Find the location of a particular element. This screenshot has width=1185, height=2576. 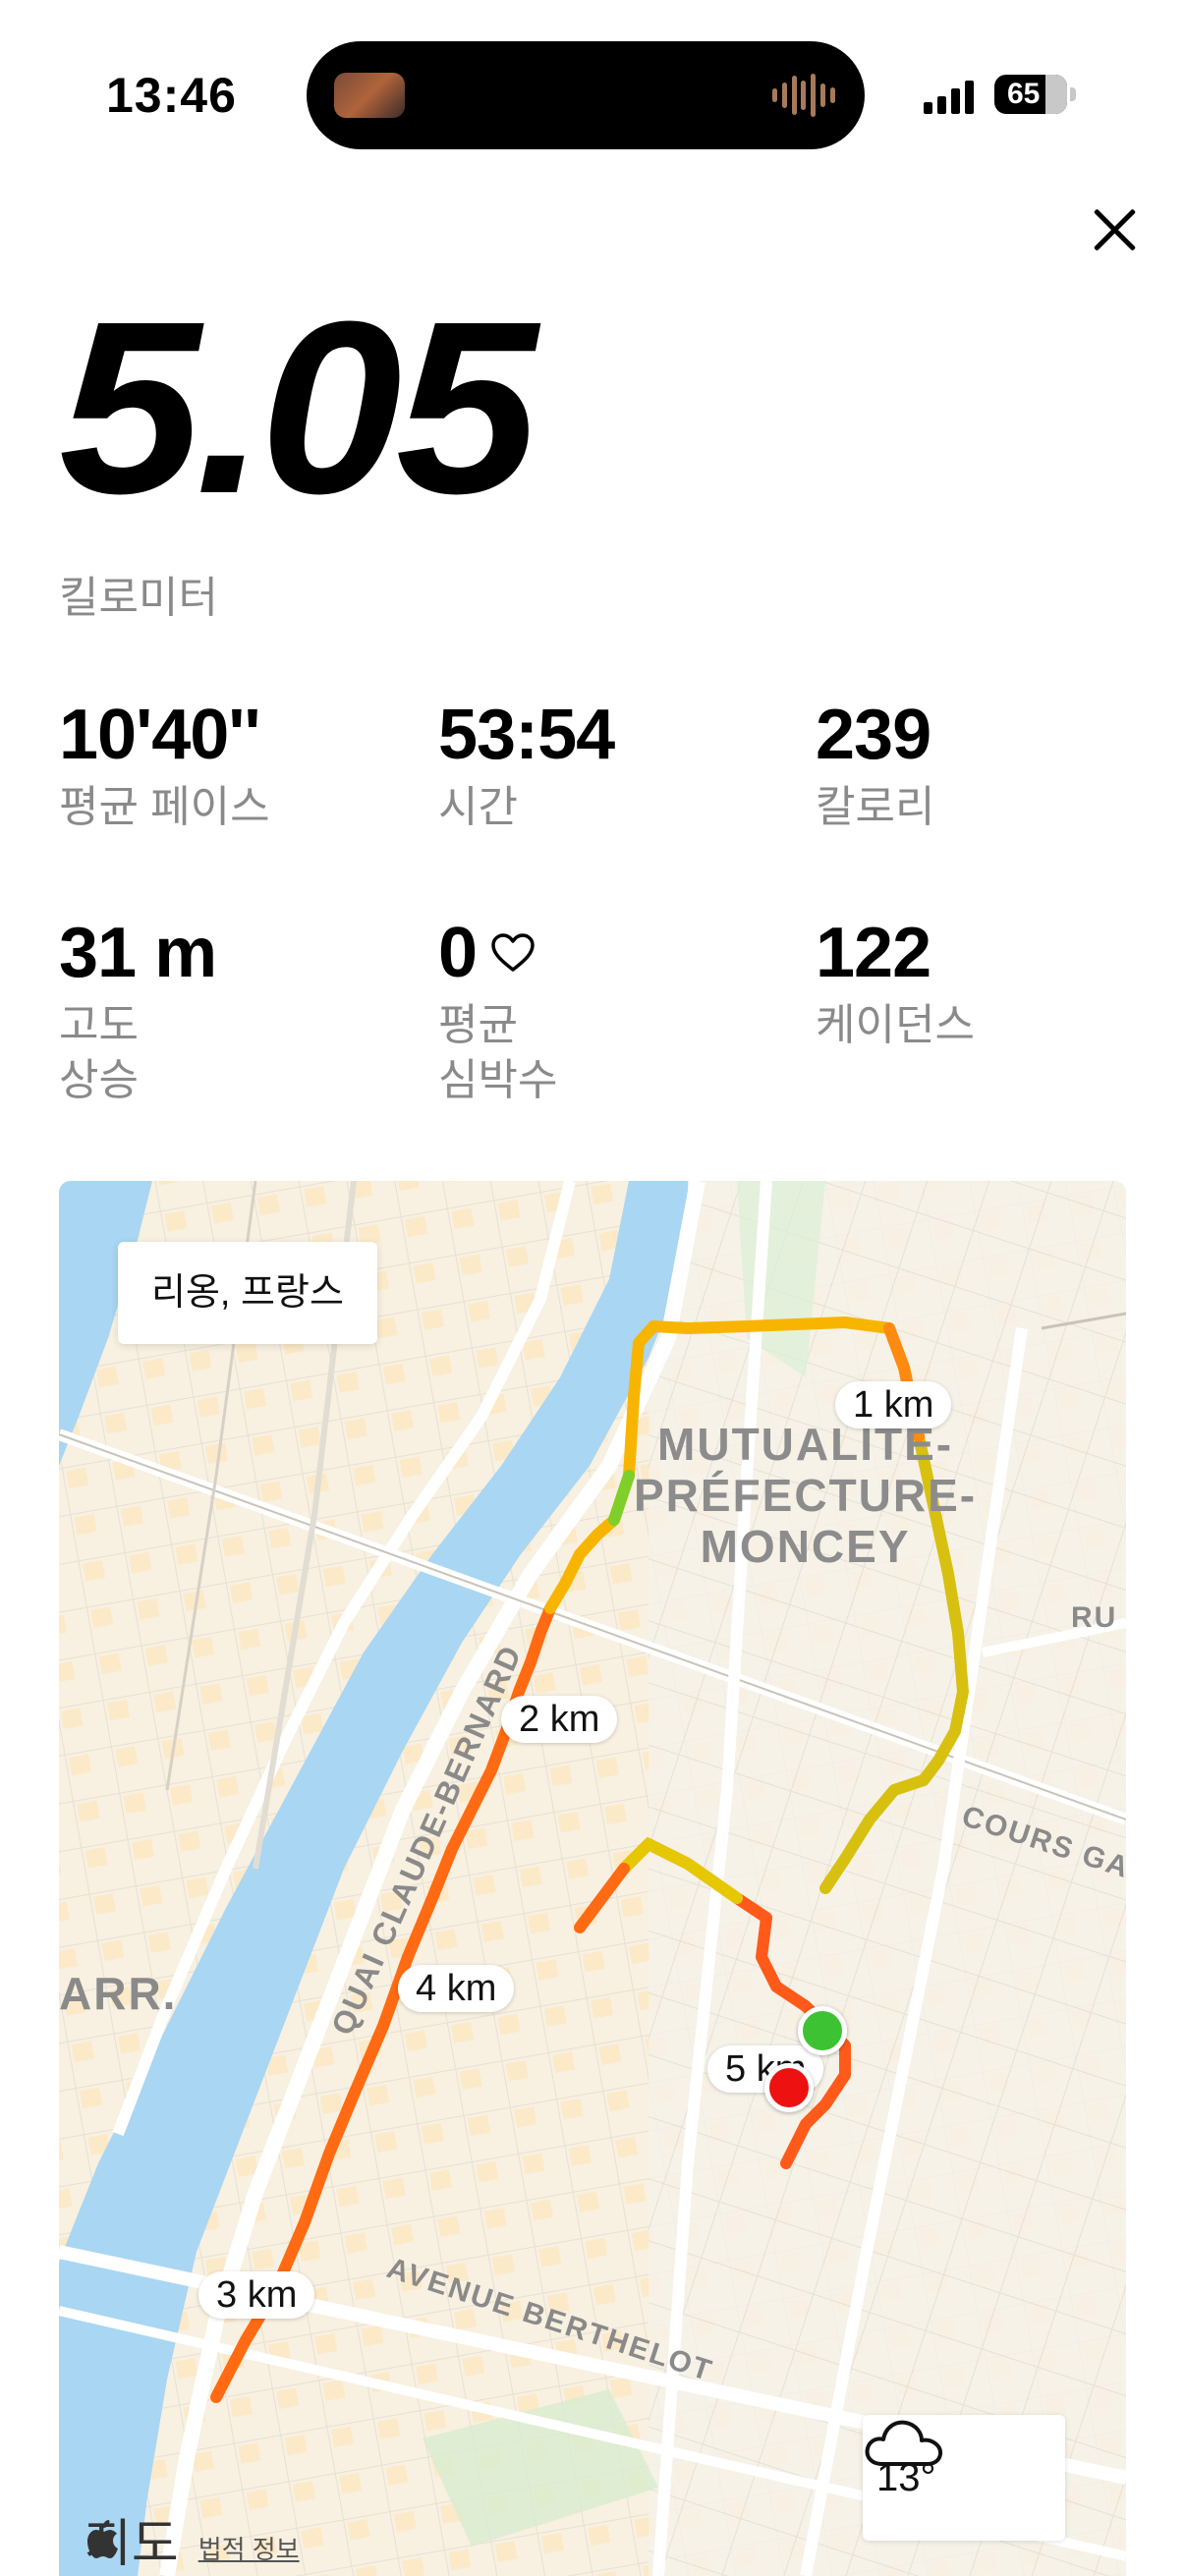

stat-label: 칼로리 is located at coordinates (876, 807).